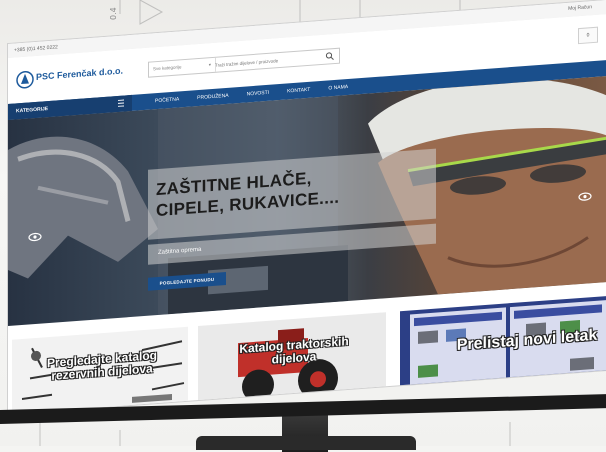 This screenshot has width=606, height=452. What do you see at coordinates (580, 8) in the screenshot?
I see `account-link: Moj Račun` at bounding box center [580, 8].